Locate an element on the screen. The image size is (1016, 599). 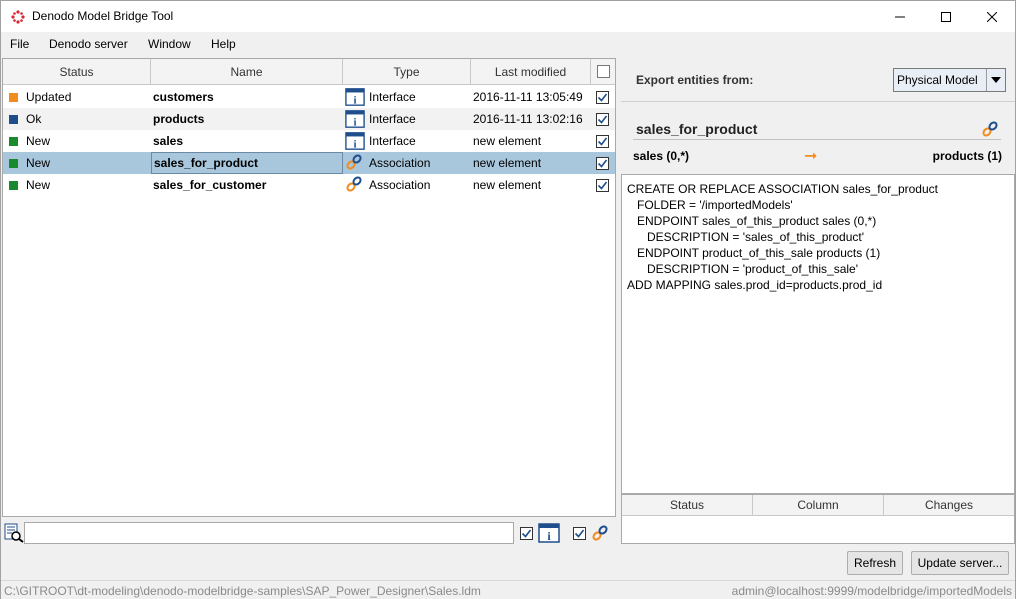
divider is located at coordinates (817, 139).